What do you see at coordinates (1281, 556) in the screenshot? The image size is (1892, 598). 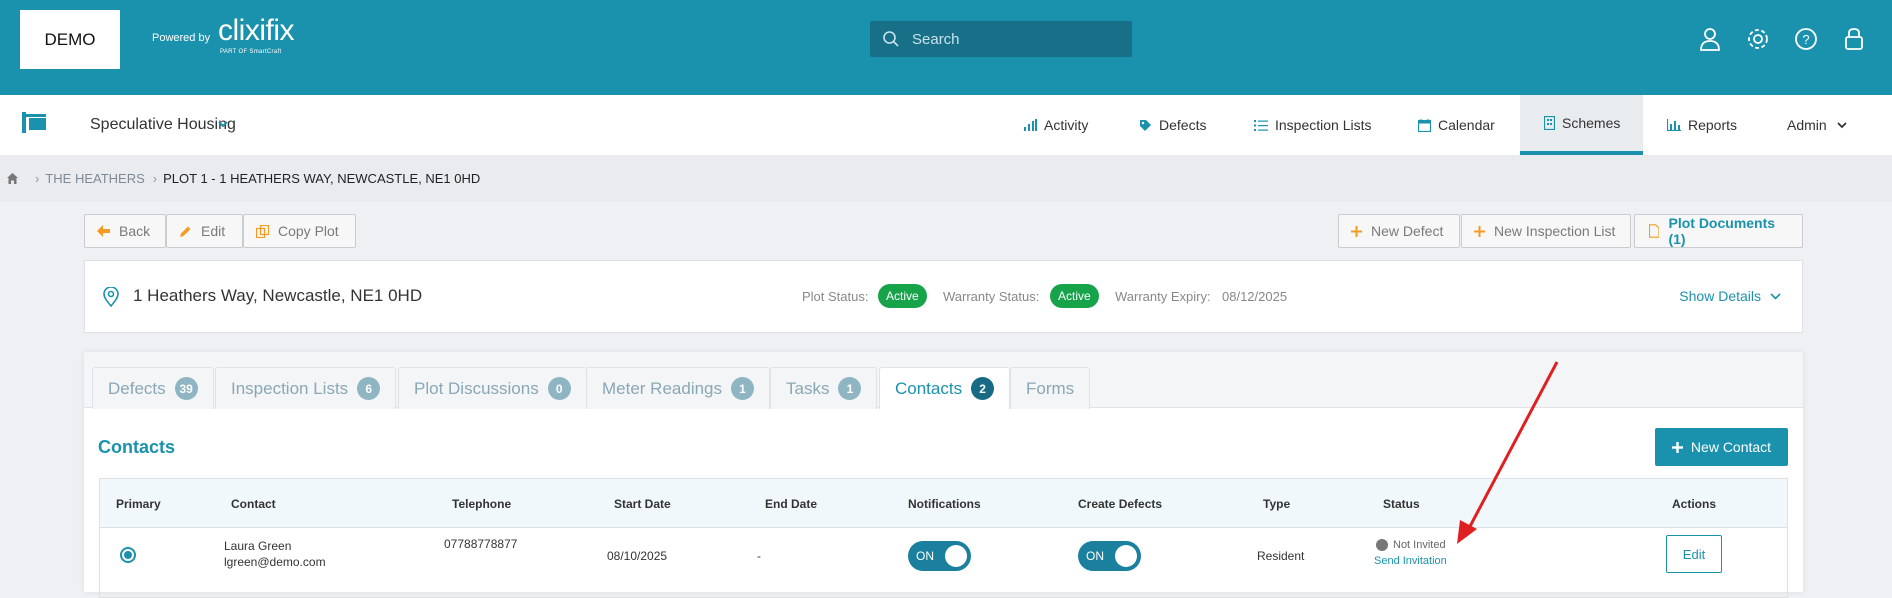 I see `contact-type: Resident` at bounding box center [1281, 556].